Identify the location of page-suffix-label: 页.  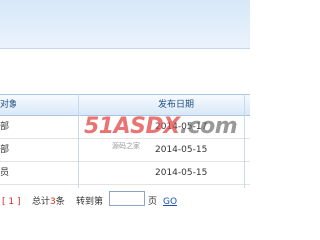
(153, 202).